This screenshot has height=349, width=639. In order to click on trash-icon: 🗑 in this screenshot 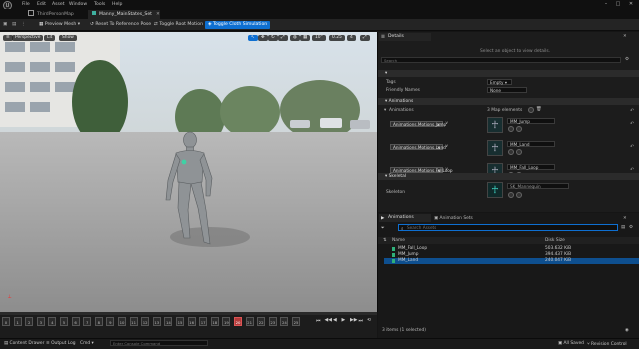, I will do `click(539, 109)`.